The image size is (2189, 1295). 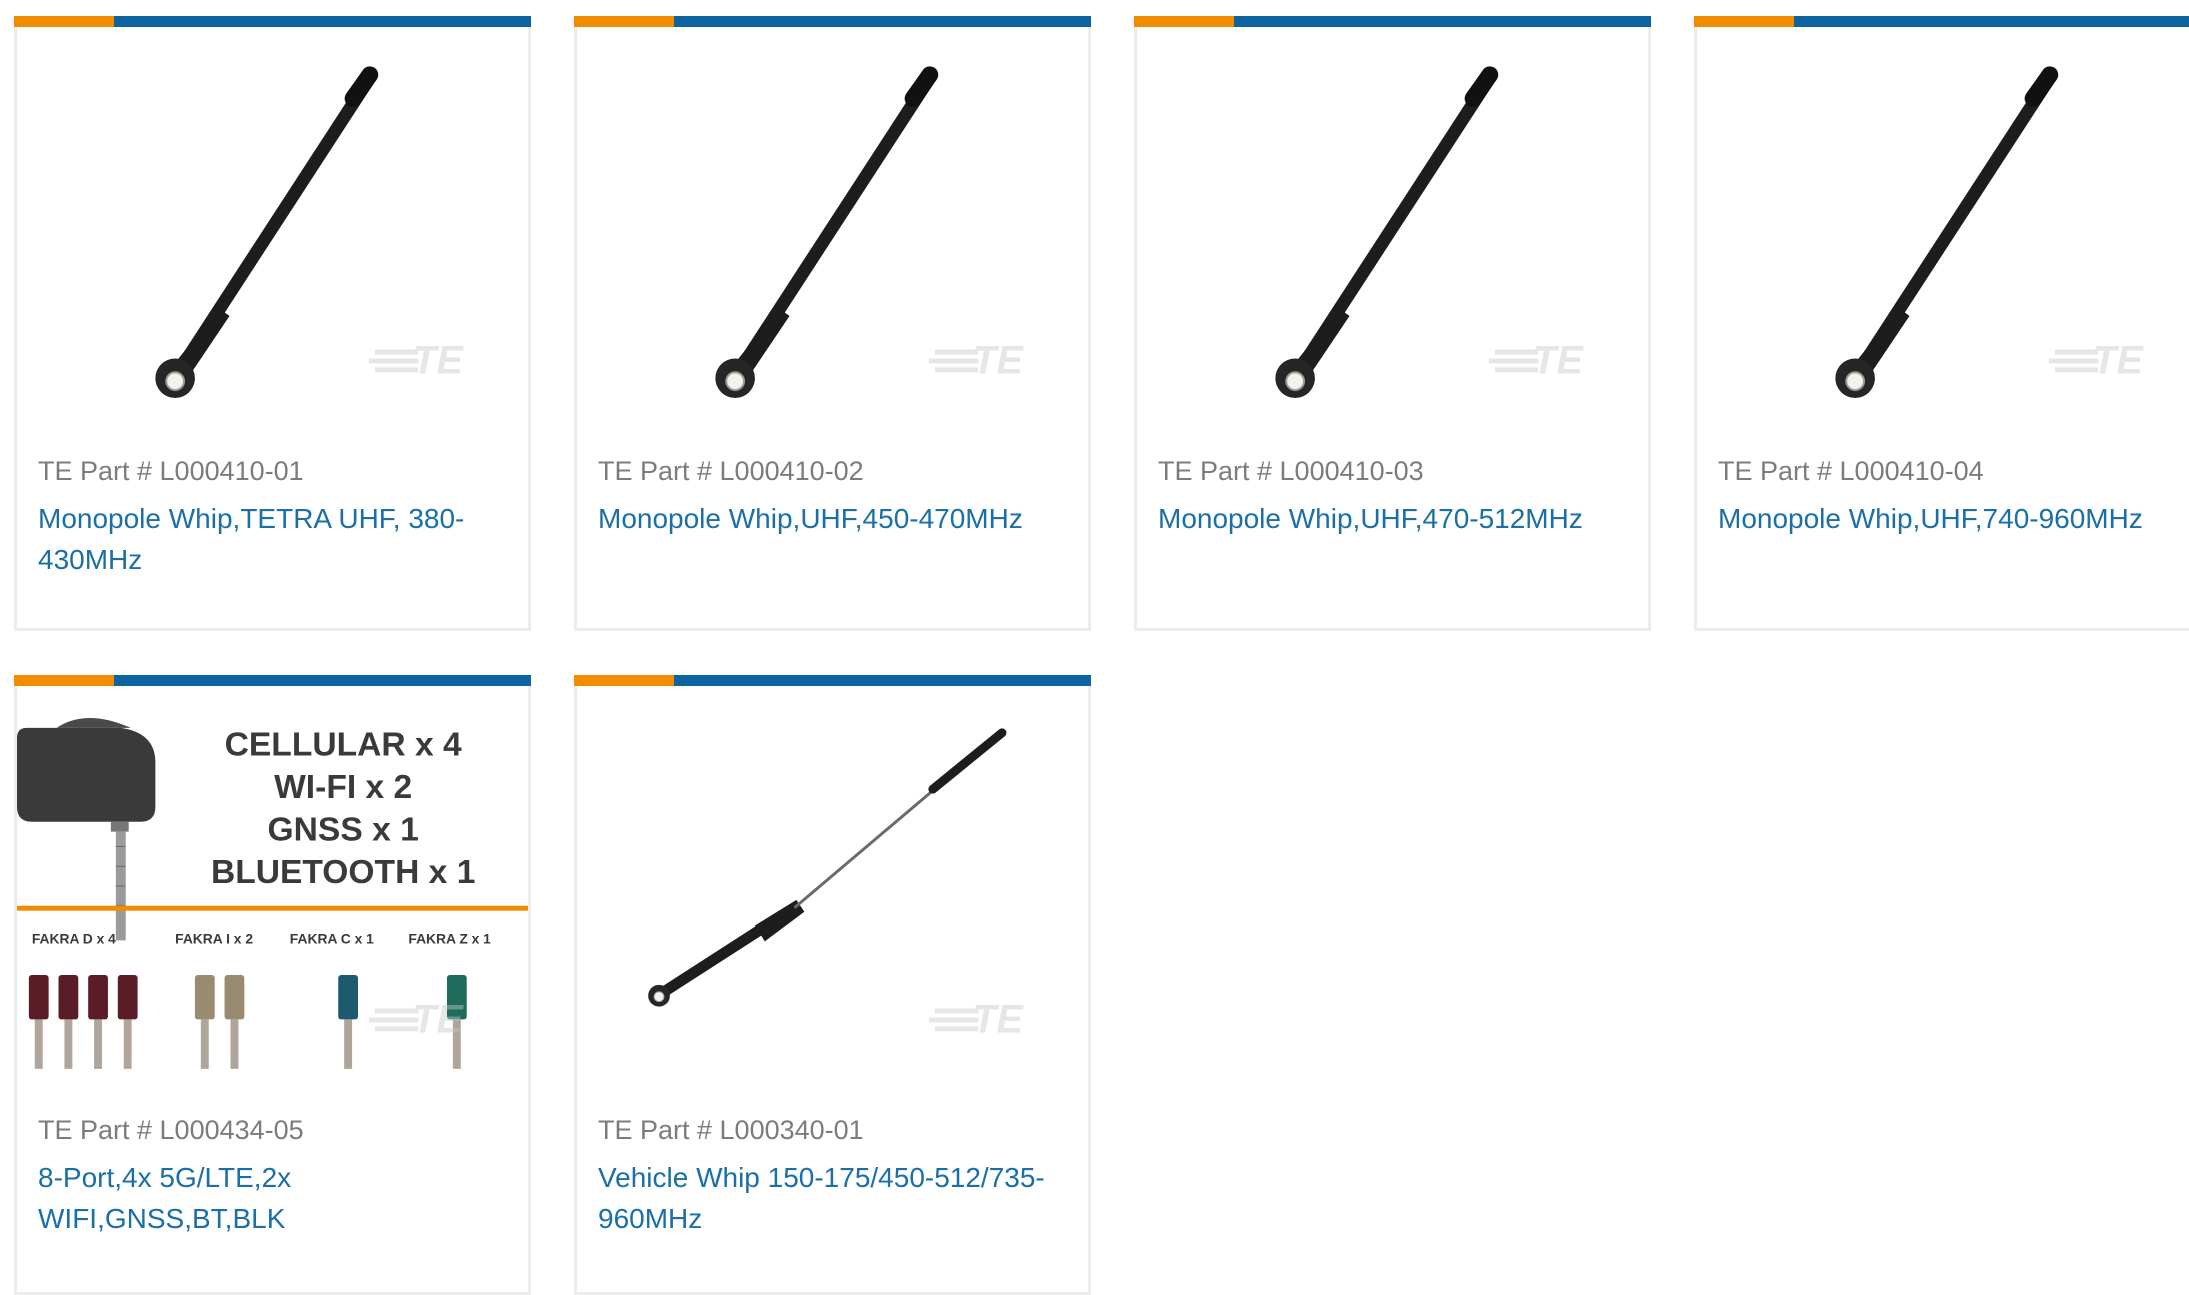 What do you see at coordinates (332, 938) in the screenshot?
I see `connector-label: FAKRA C x 1` at bounding box center [332, 938].